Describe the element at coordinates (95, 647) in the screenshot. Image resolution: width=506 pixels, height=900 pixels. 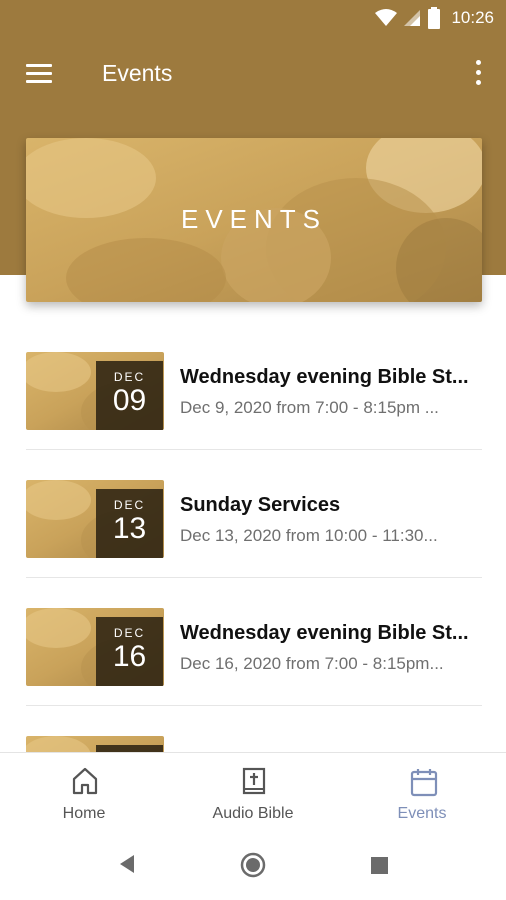
I see `event-thumbnail: DEC 16` at that location.